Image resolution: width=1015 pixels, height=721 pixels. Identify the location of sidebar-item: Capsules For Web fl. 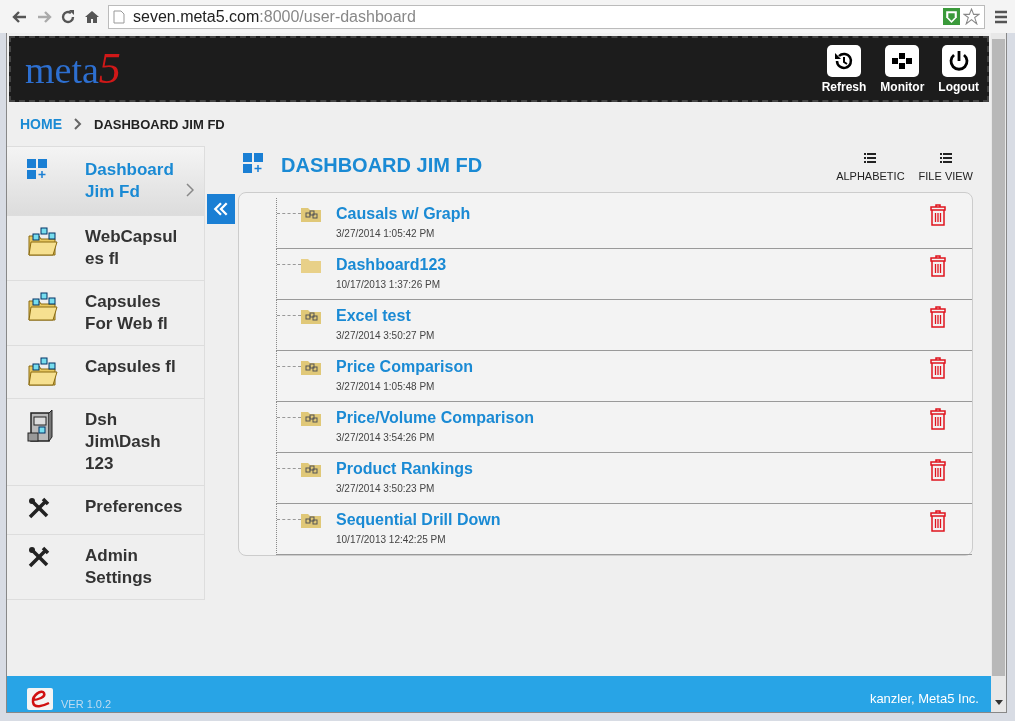
(105, 312).